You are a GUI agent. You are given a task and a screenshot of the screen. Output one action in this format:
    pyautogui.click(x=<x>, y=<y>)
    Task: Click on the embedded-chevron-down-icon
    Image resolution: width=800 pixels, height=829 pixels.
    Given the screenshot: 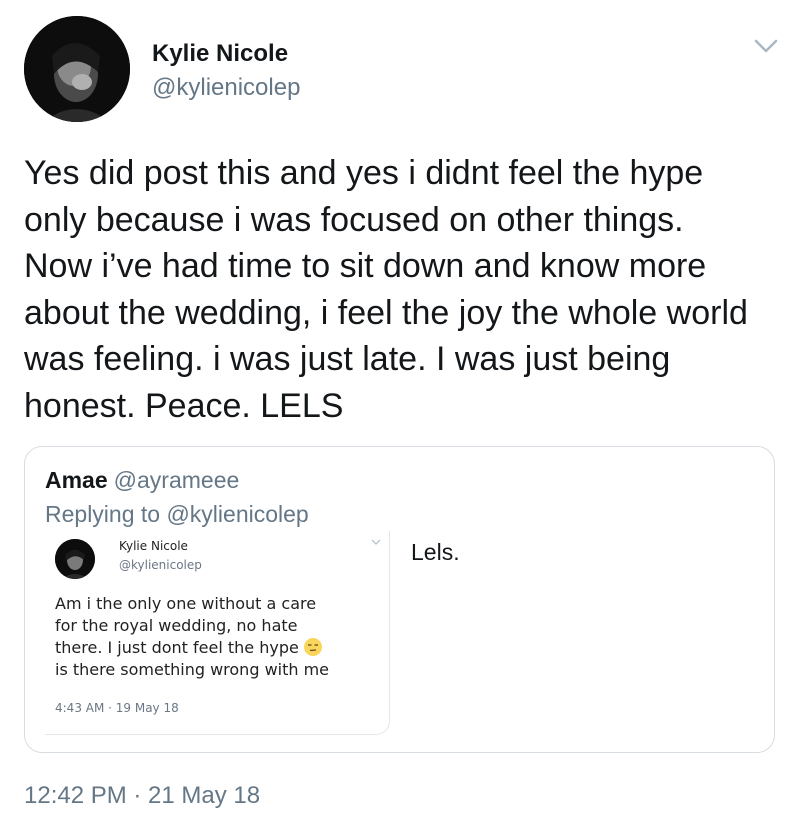 What is the action you would take?
    pyautogui.click(x=376, y=542)
    